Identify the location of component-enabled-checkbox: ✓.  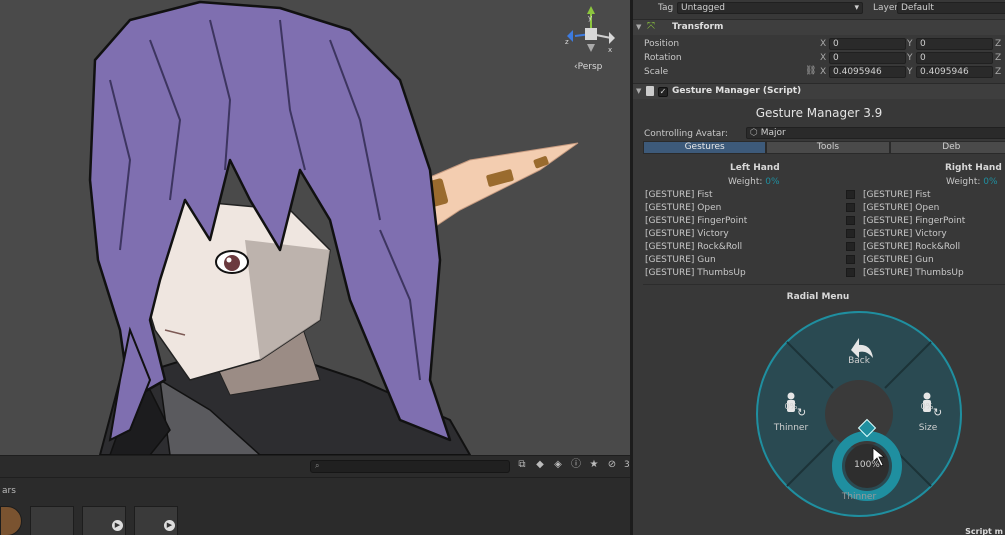
(663, 92).